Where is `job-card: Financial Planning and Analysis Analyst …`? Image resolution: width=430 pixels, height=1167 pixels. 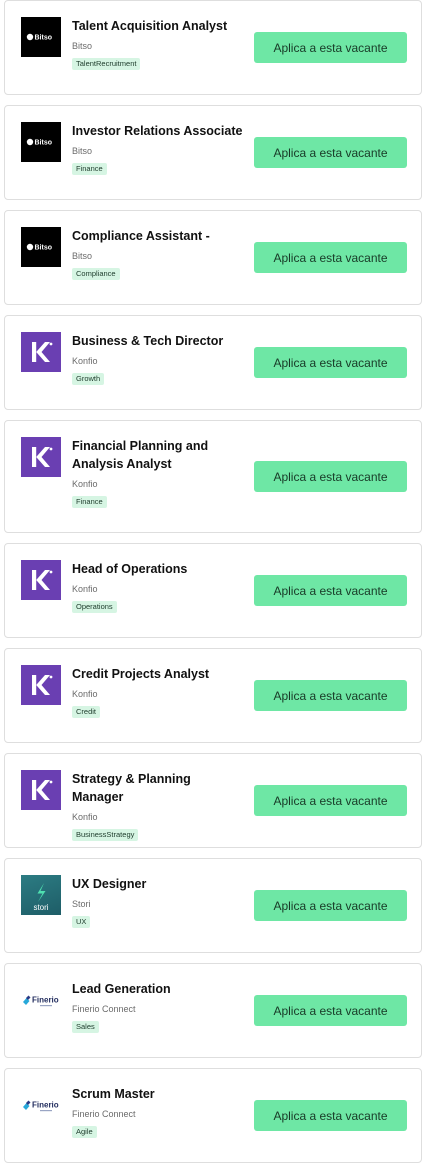 job-card: Financial Planning and Analysis Analyst … is located at coordinates (213, 476).